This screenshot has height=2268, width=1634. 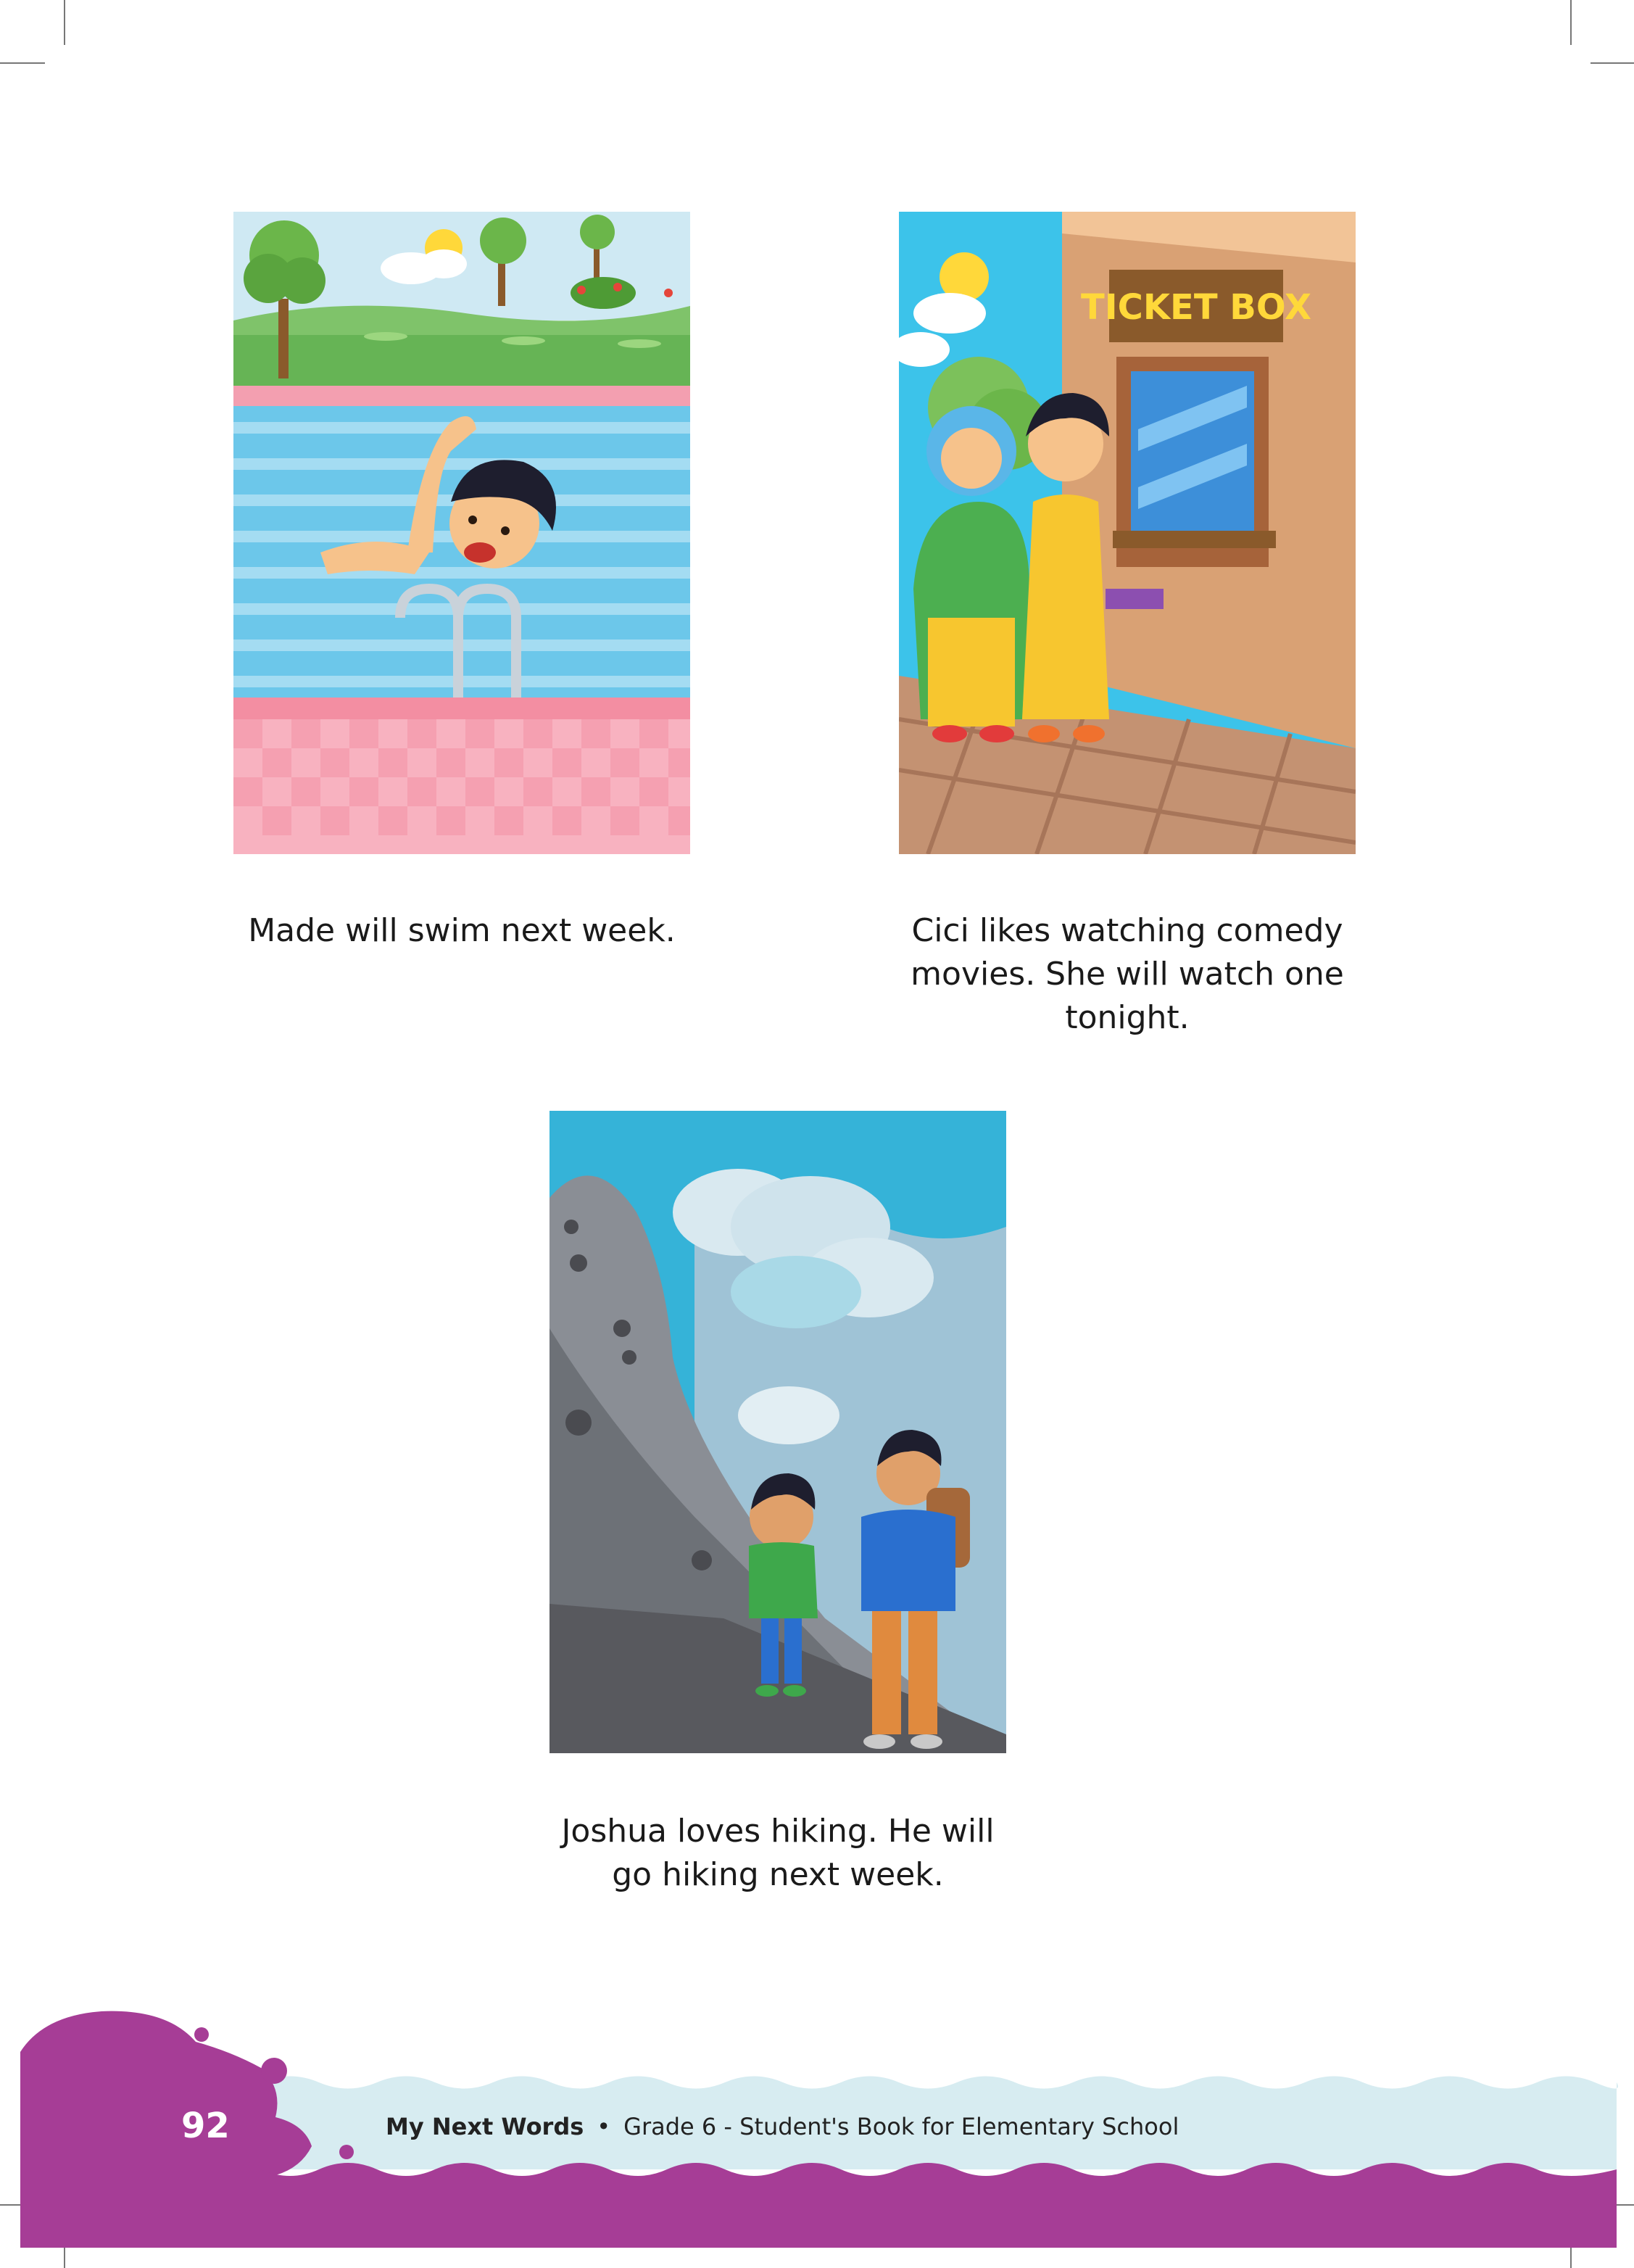 I want to click on caption-line: movies. She will watch one, so click(x=1127, y=974).